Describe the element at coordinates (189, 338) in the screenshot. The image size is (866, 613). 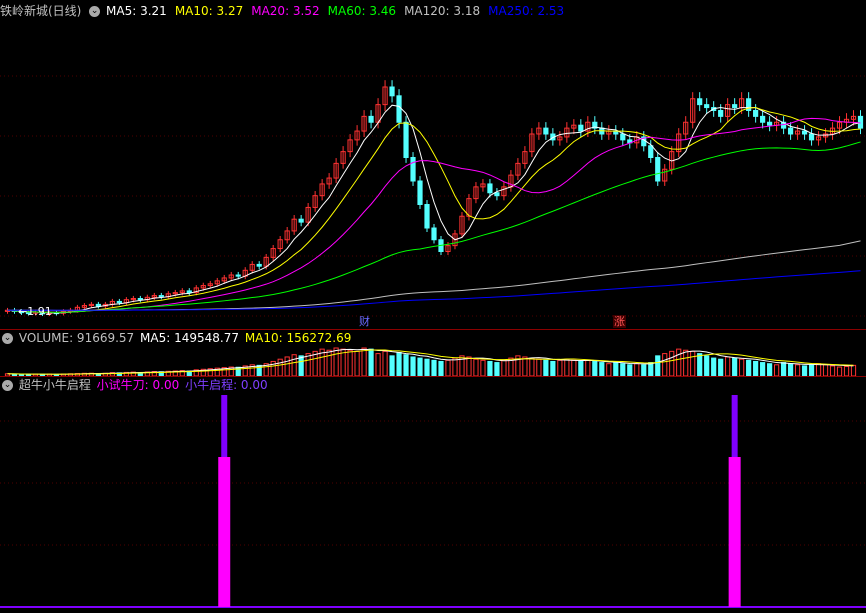
I see `volume-ma5: MA5: 149548.77` at that location.